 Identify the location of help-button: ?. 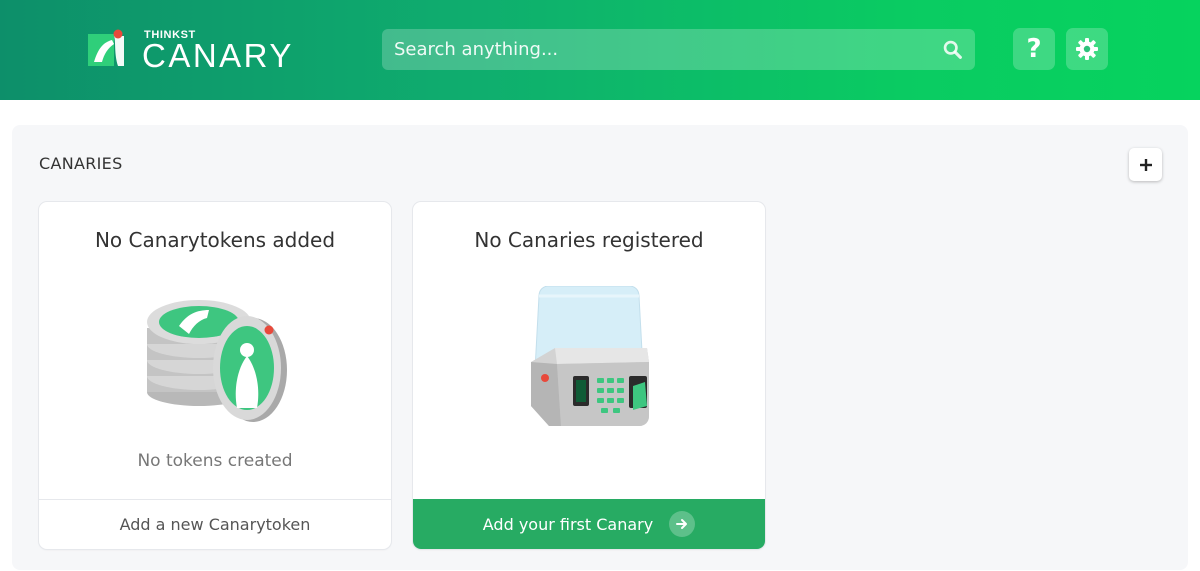
(1034, 49).